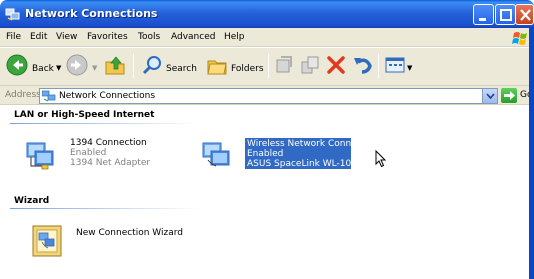 The width and height of the screenshot is (534, 279). Describe the element at coordinates (40, 156) in the screenshot. I see `lan-connection-icon` at that location.